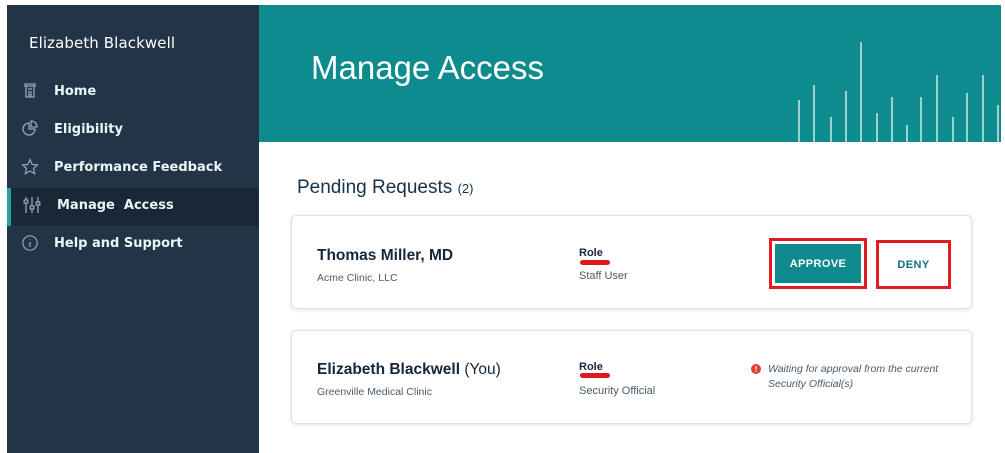  What do you see at coordinates (1003, 226) in the screenshot?
I see `frame-right` at bounding box center [1003, 226].